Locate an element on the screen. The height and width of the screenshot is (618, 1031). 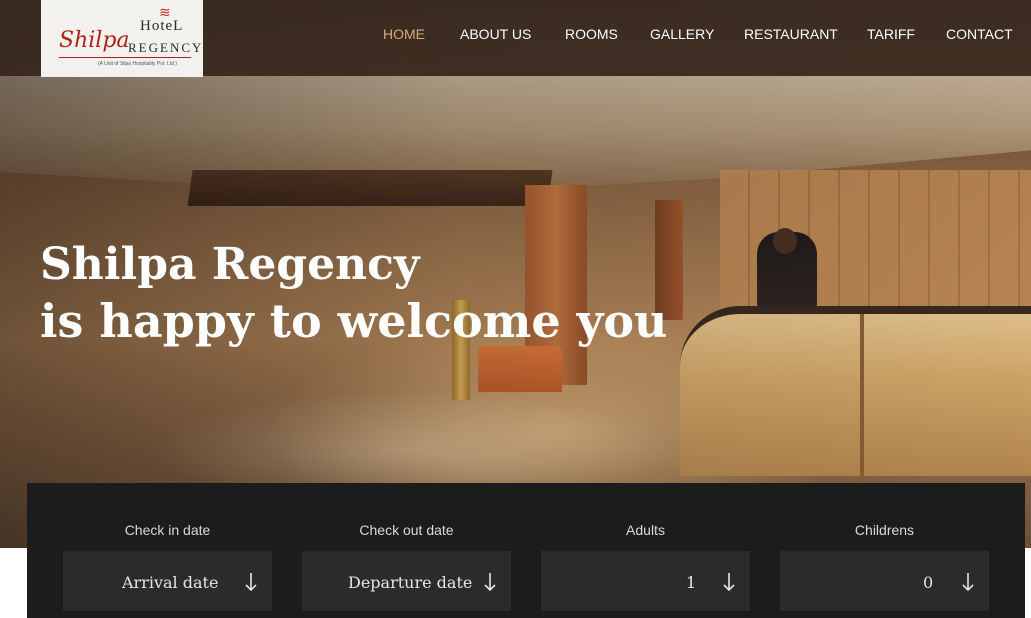
nav-gallery: GALLERY is located at coordinates (682, 34).